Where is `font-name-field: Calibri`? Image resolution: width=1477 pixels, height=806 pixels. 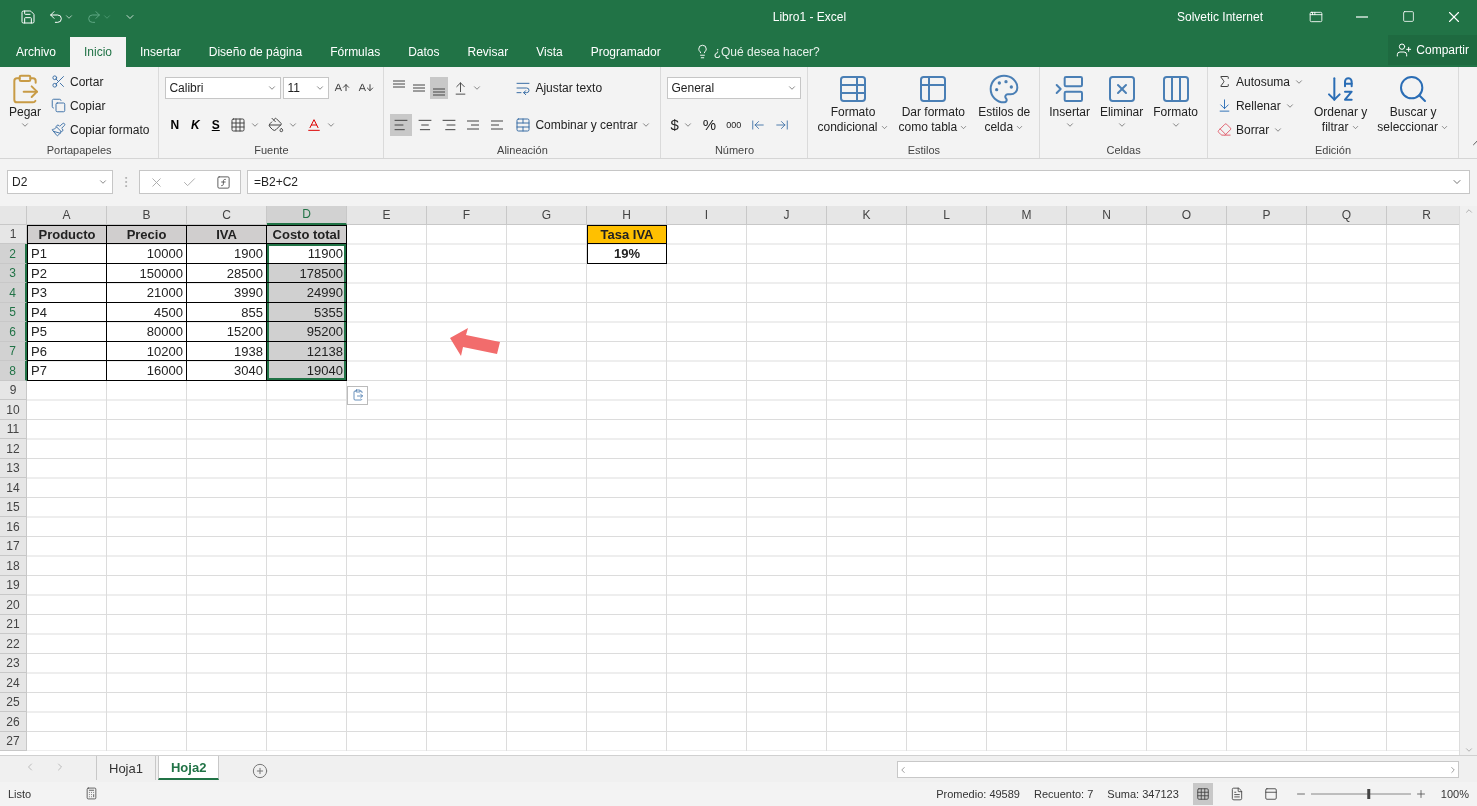
font-name-field: Calibri is located at coordinates (223, 88).